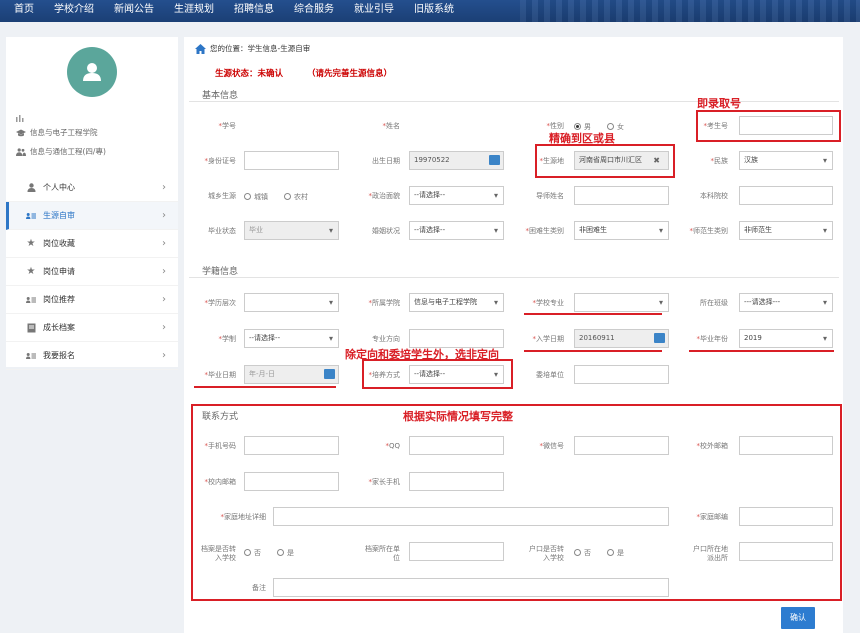  What do you see at coordinates (134, 11) in the screenshot?
I see `nav-news: 新闻公告` at bounding box center [134, 11].